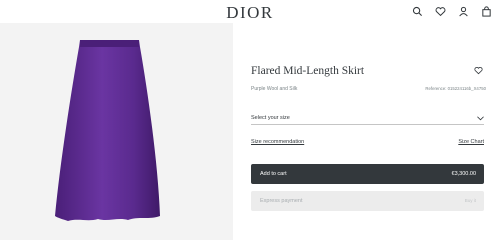  What do you see at coordinates (463, 174) in the screenshot?
I see `product-price: €3,300.00` at bounding box center [463, 174].